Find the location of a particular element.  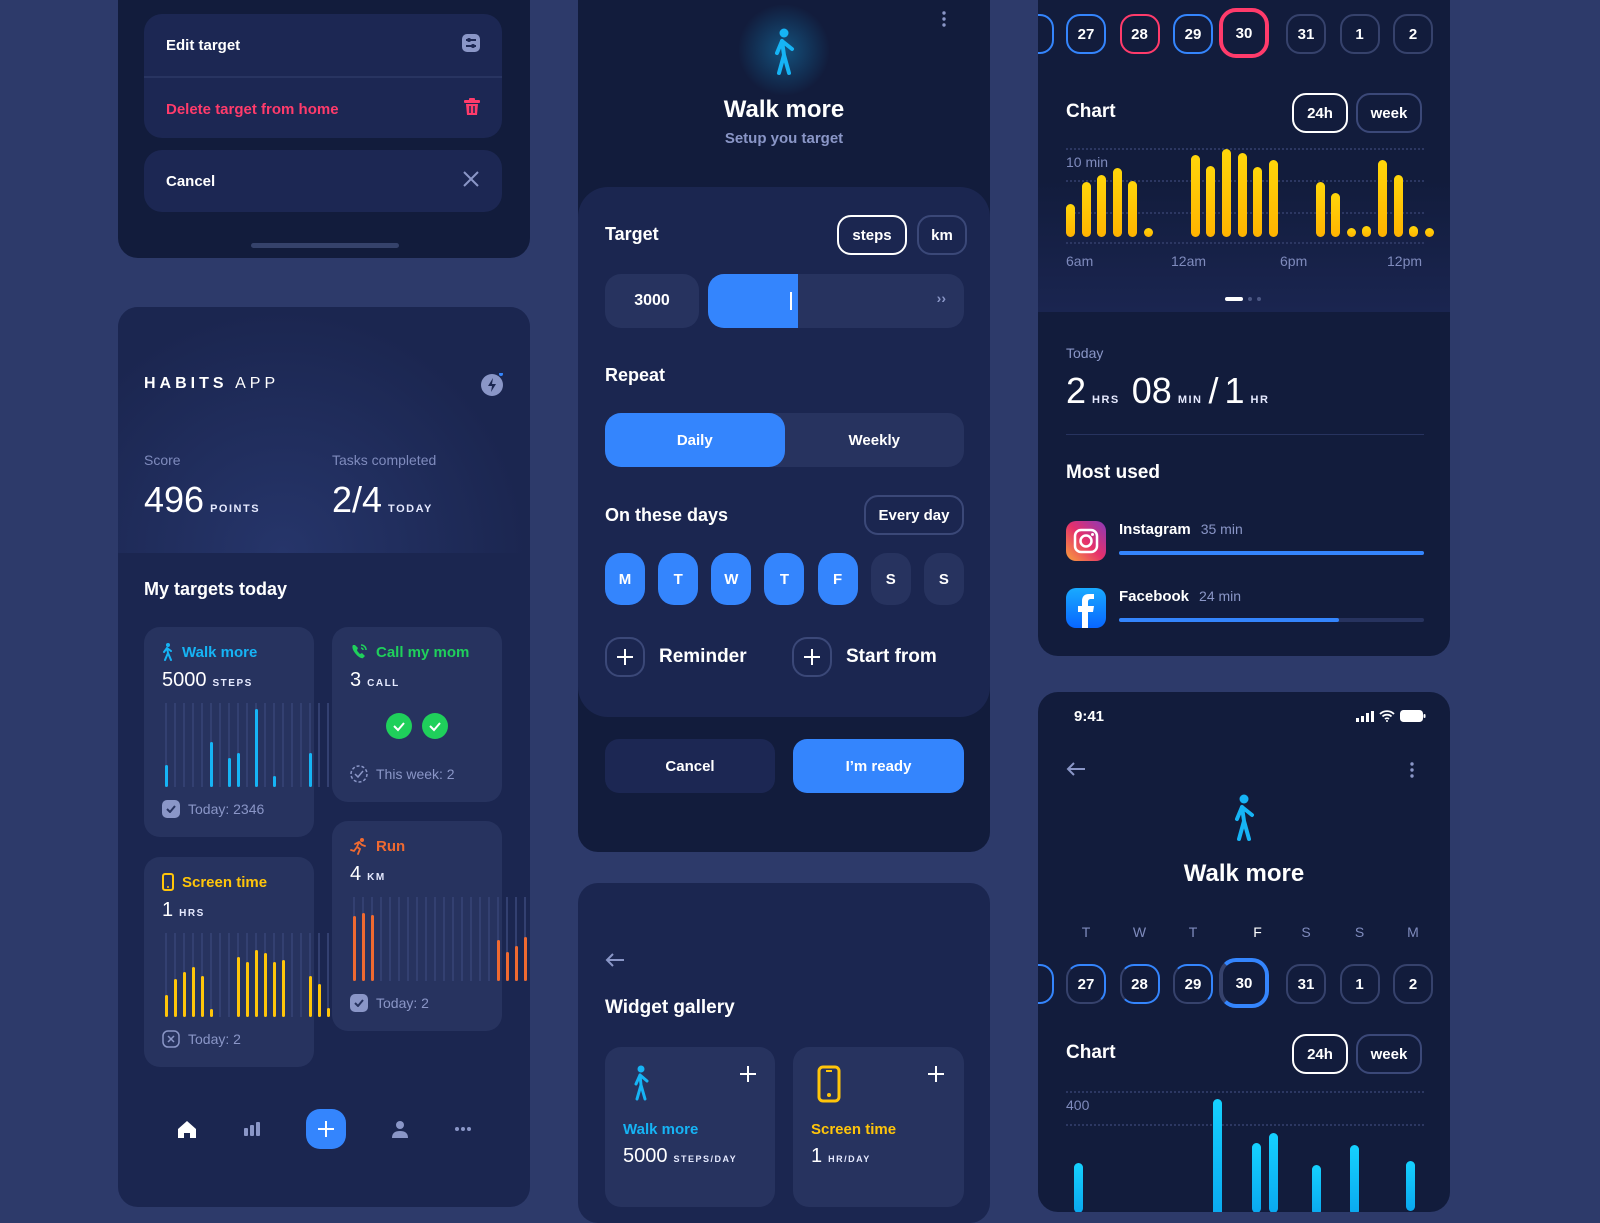

home-icon is located at coordinates (187, 1129).